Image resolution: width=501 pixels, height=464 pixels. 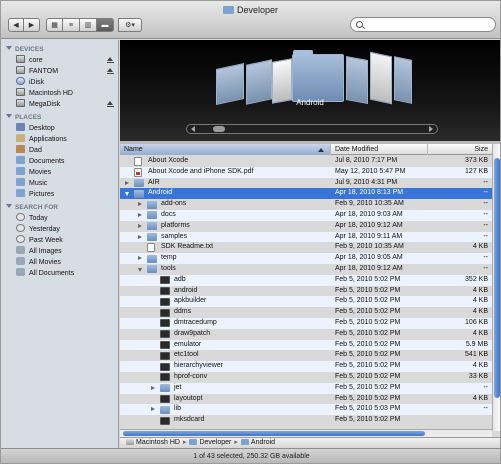 What do you see at coordinates (306, 269) in the screenshot?
I see `table-row: tools Apr 18, 2010 9:12 AM --` at bounding box center [306, 269].